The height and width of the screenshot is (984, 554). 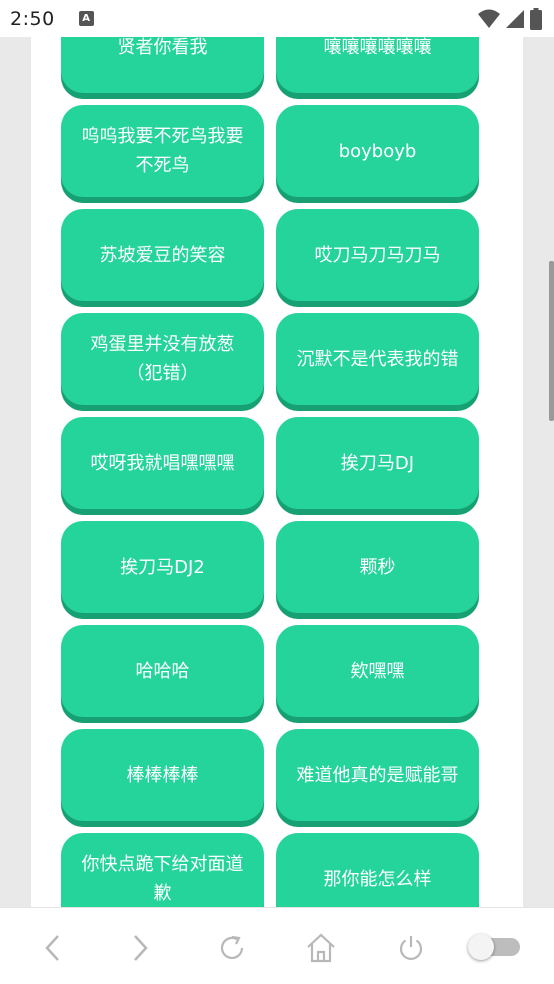 What do you see at coordinates (162, 879) in the screenshot?
I see `sound-button-label: 你快点跪下给对面道歉` at bounding box center [162, 879].